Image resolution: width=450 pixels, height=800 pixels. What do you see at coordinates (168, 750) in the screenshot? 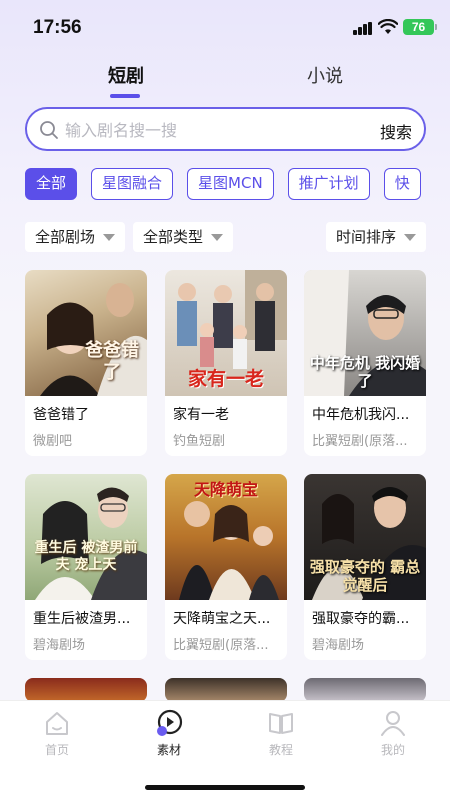
I see `nav-material-label: 素材` at bounding box center [168, 750].